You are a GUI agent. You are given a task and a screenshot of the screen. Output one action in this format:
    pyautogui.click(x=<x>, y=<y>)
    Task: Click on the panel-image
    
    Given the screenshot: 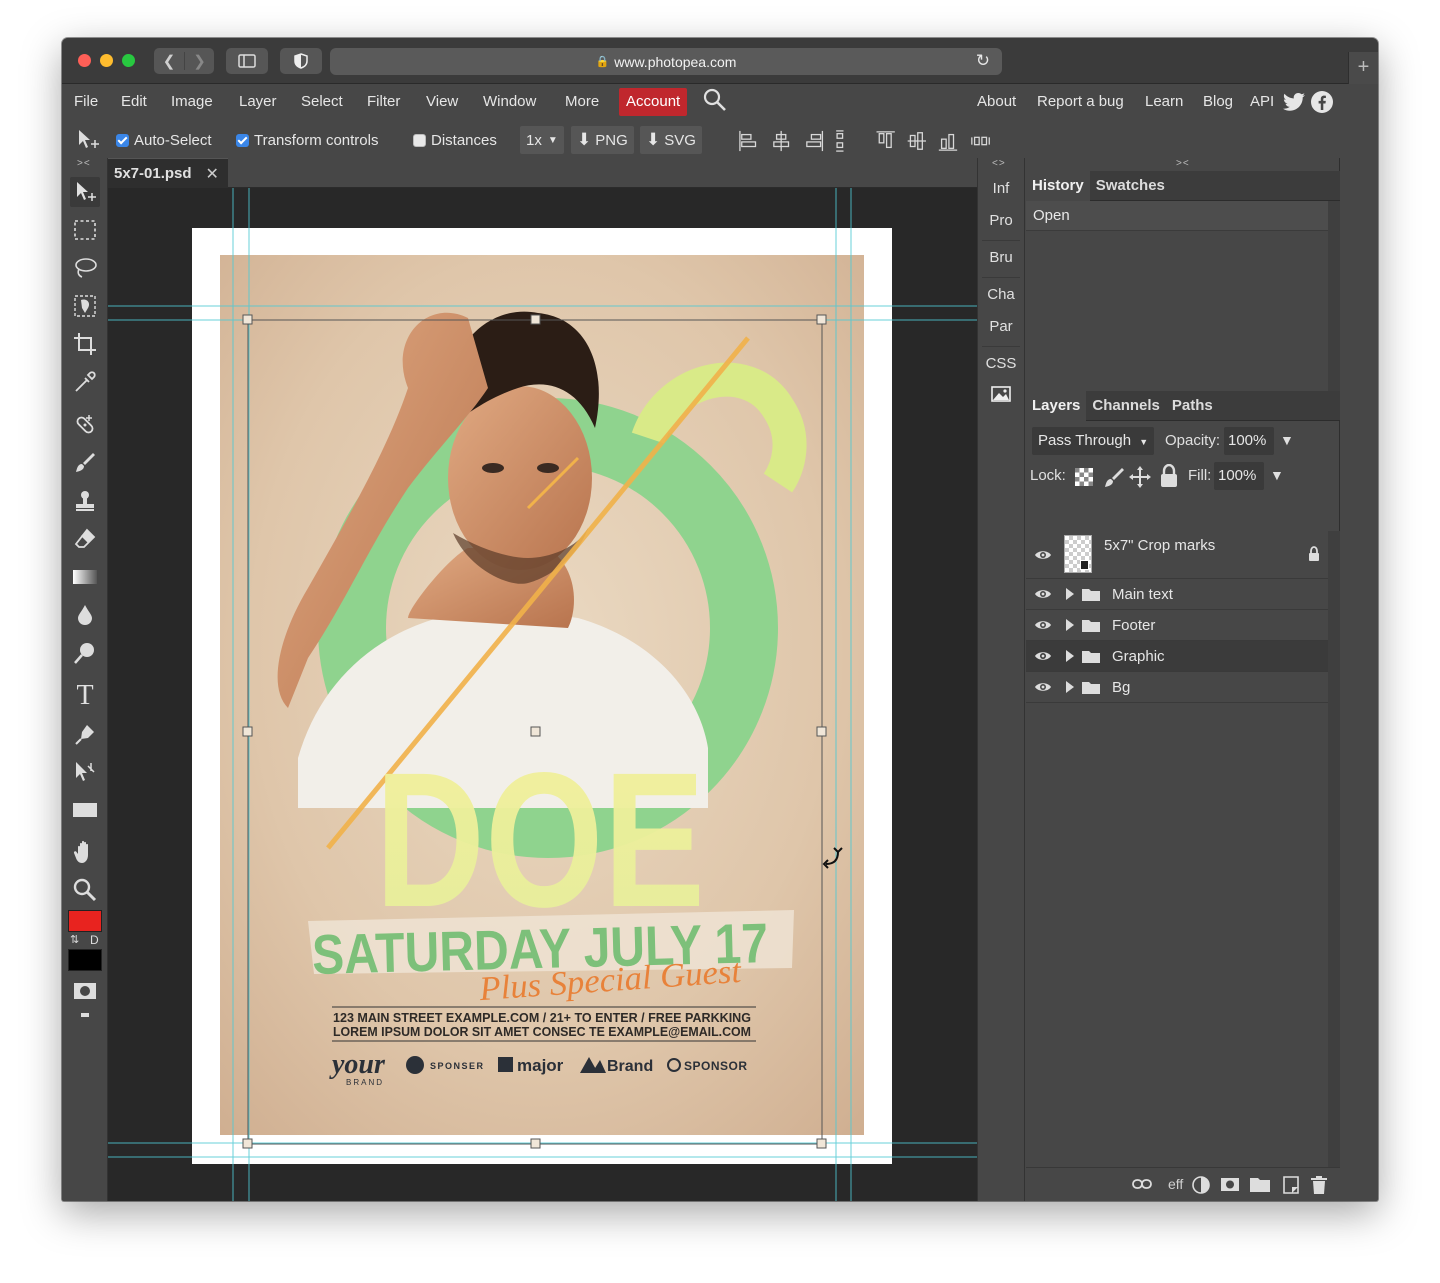 What is the action you would take?
    pyautogui.click(x=1001, y=396)
    